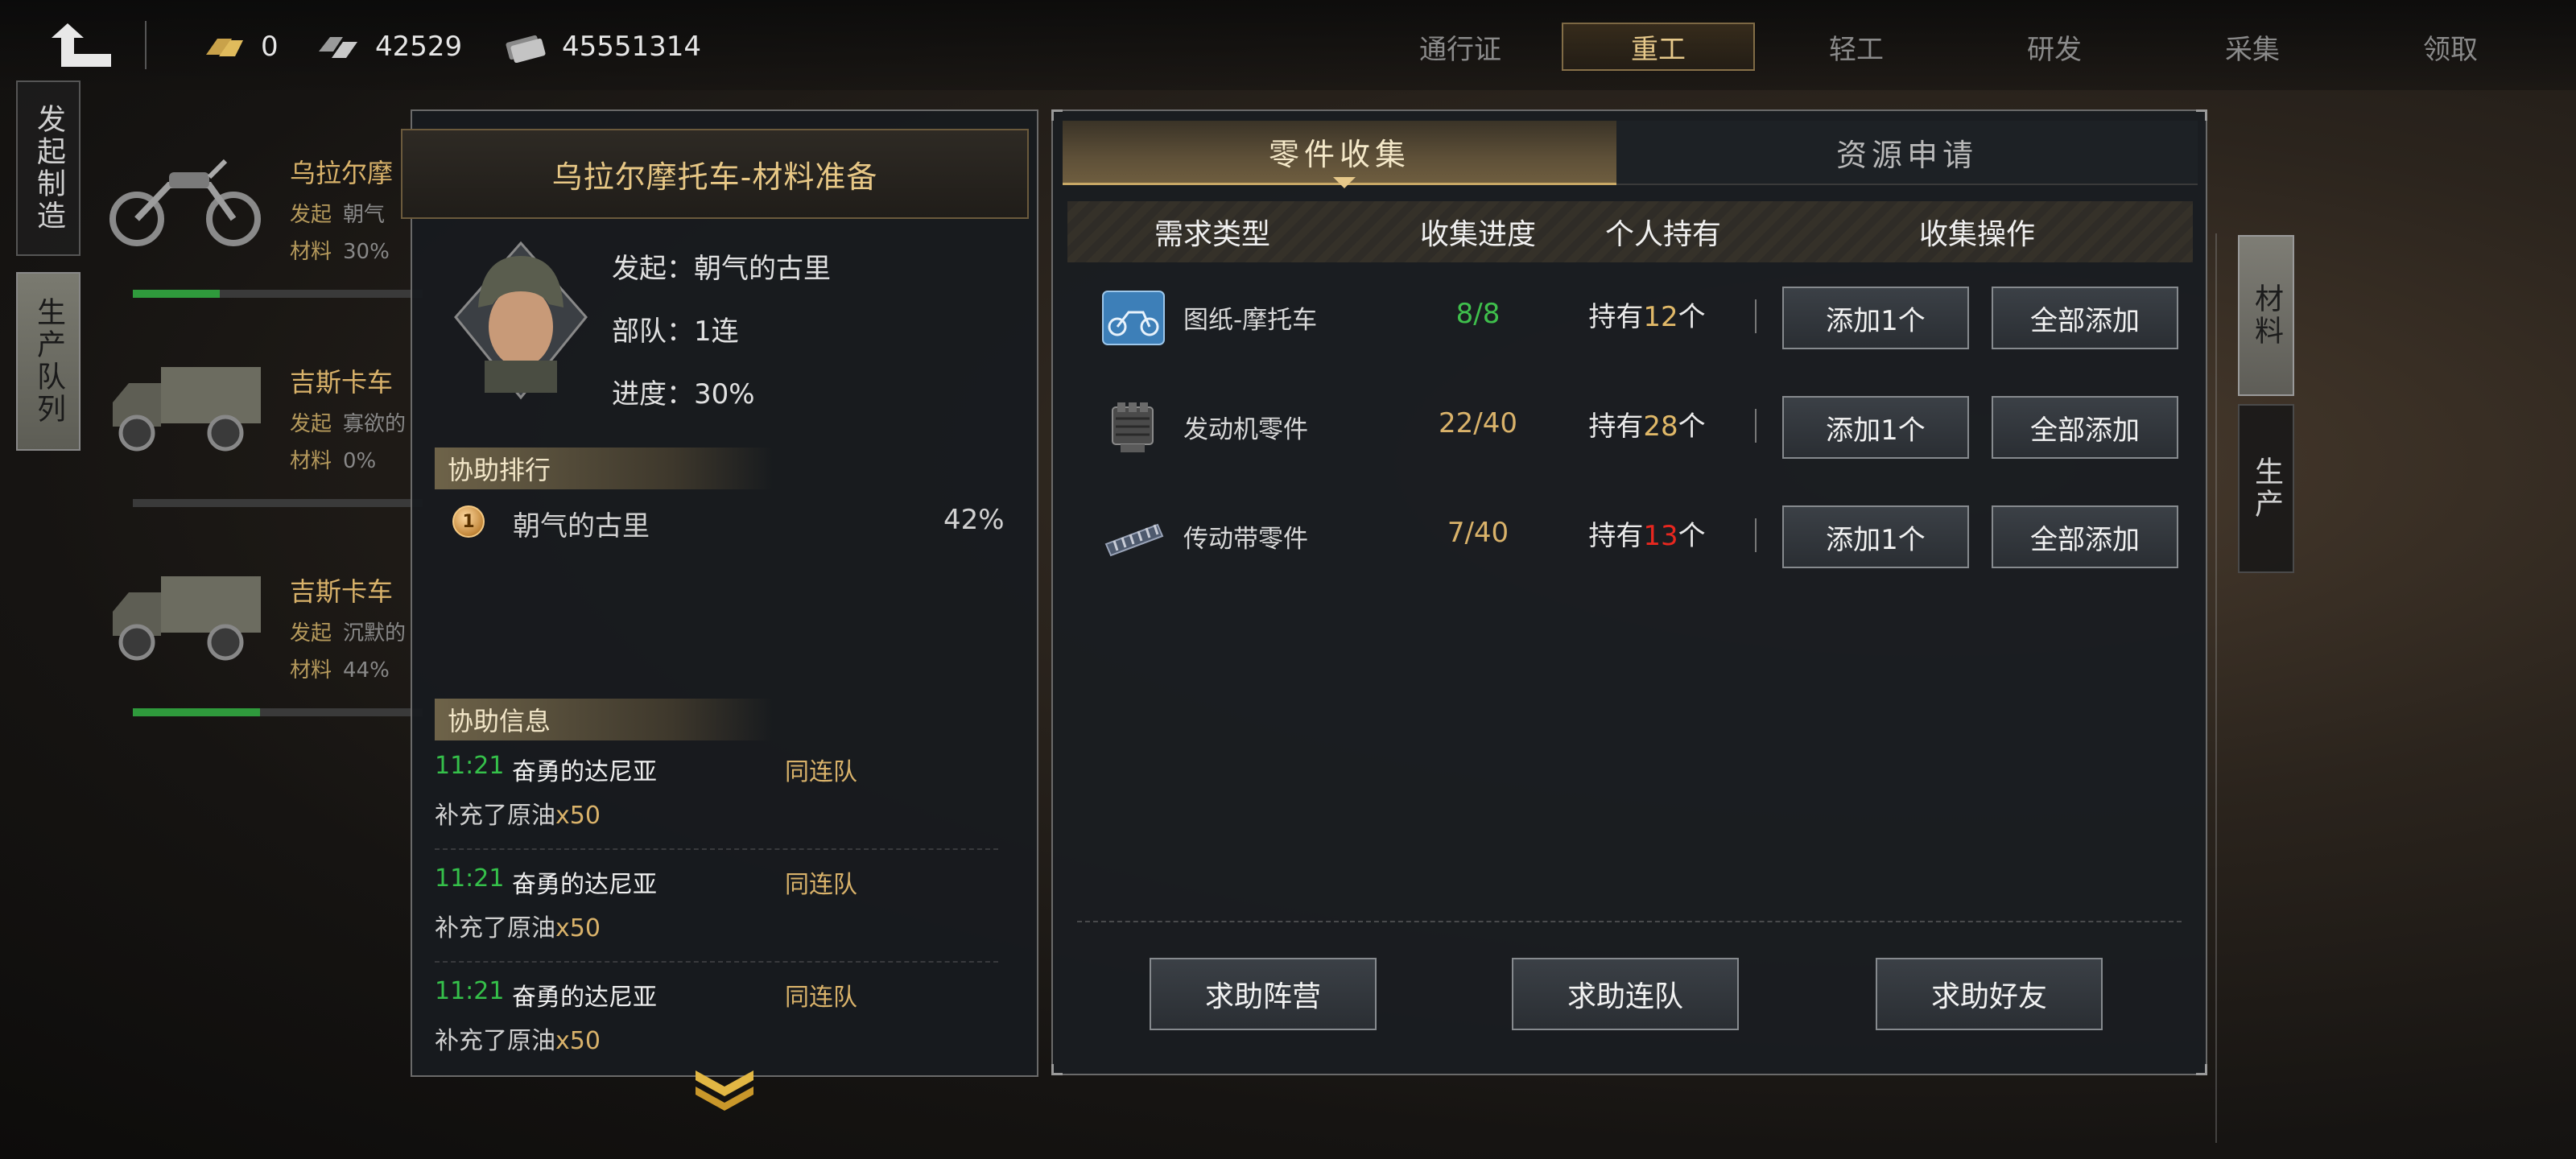 The image size is (2576, 1159). Describe the element at coordinates (2450, 47) in the screenshot. I see `nav-claim: 领取` at that location.